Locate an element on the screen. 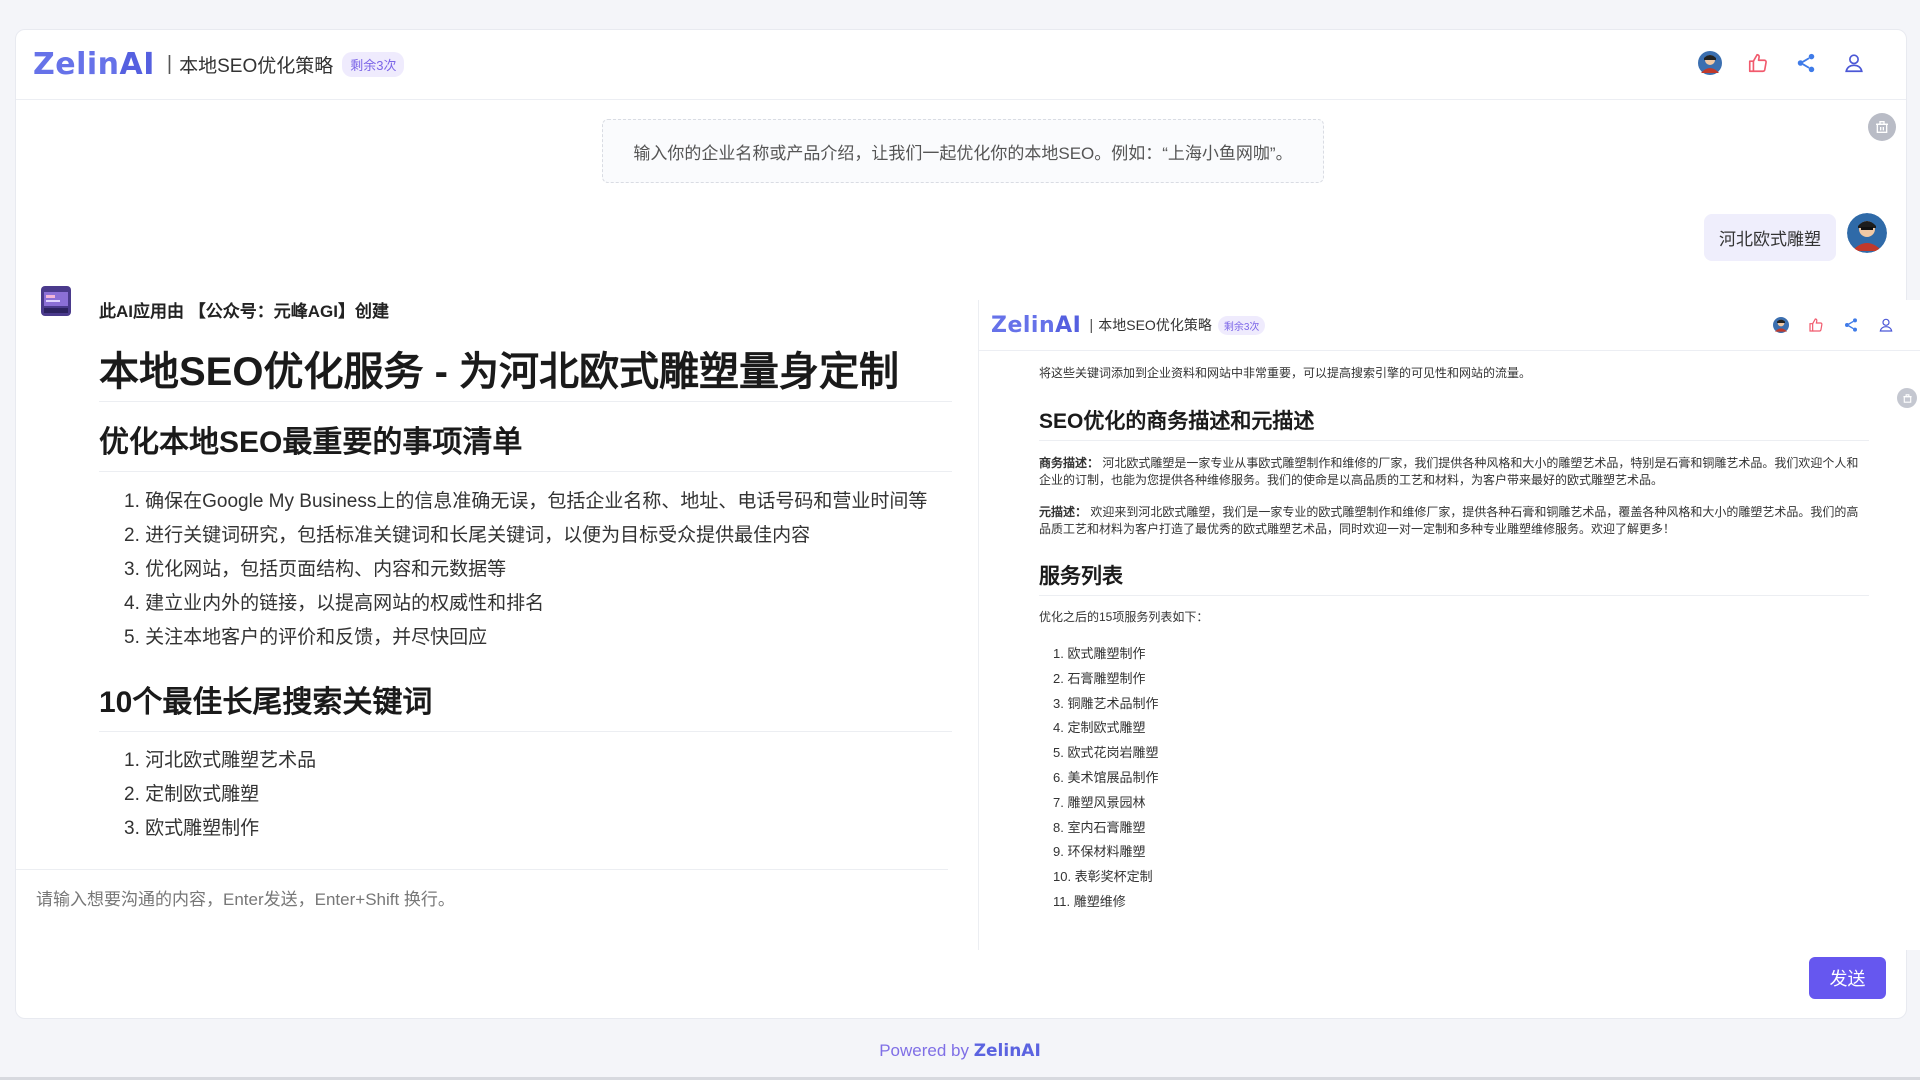  footer: Powered by ZelinAI is located at coordinates (960, 1051).